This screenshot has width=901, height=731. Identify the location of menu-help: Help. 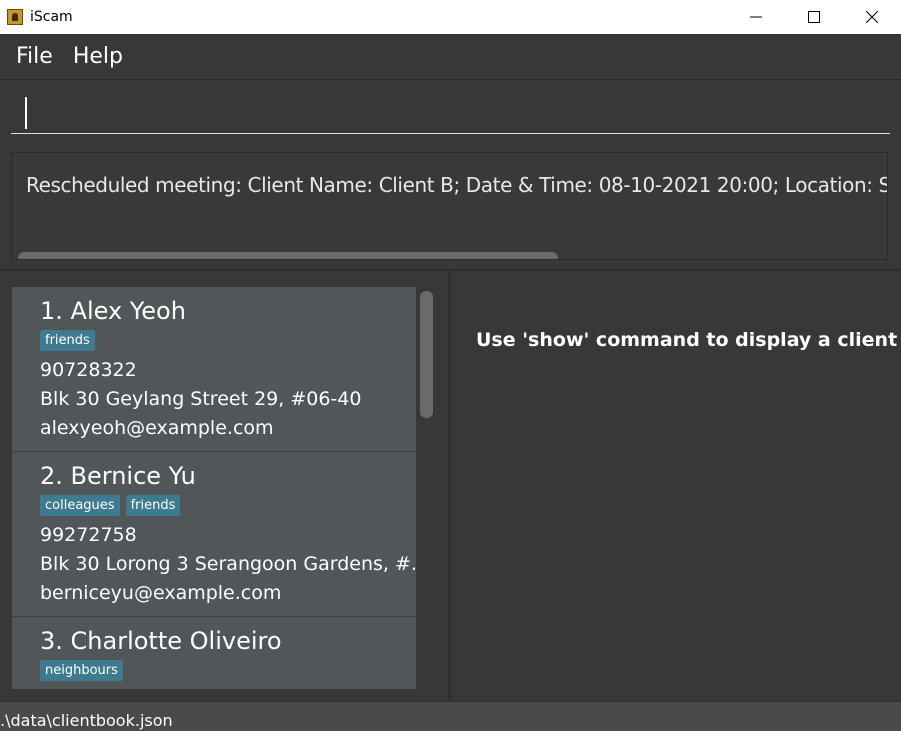
(98, 56).